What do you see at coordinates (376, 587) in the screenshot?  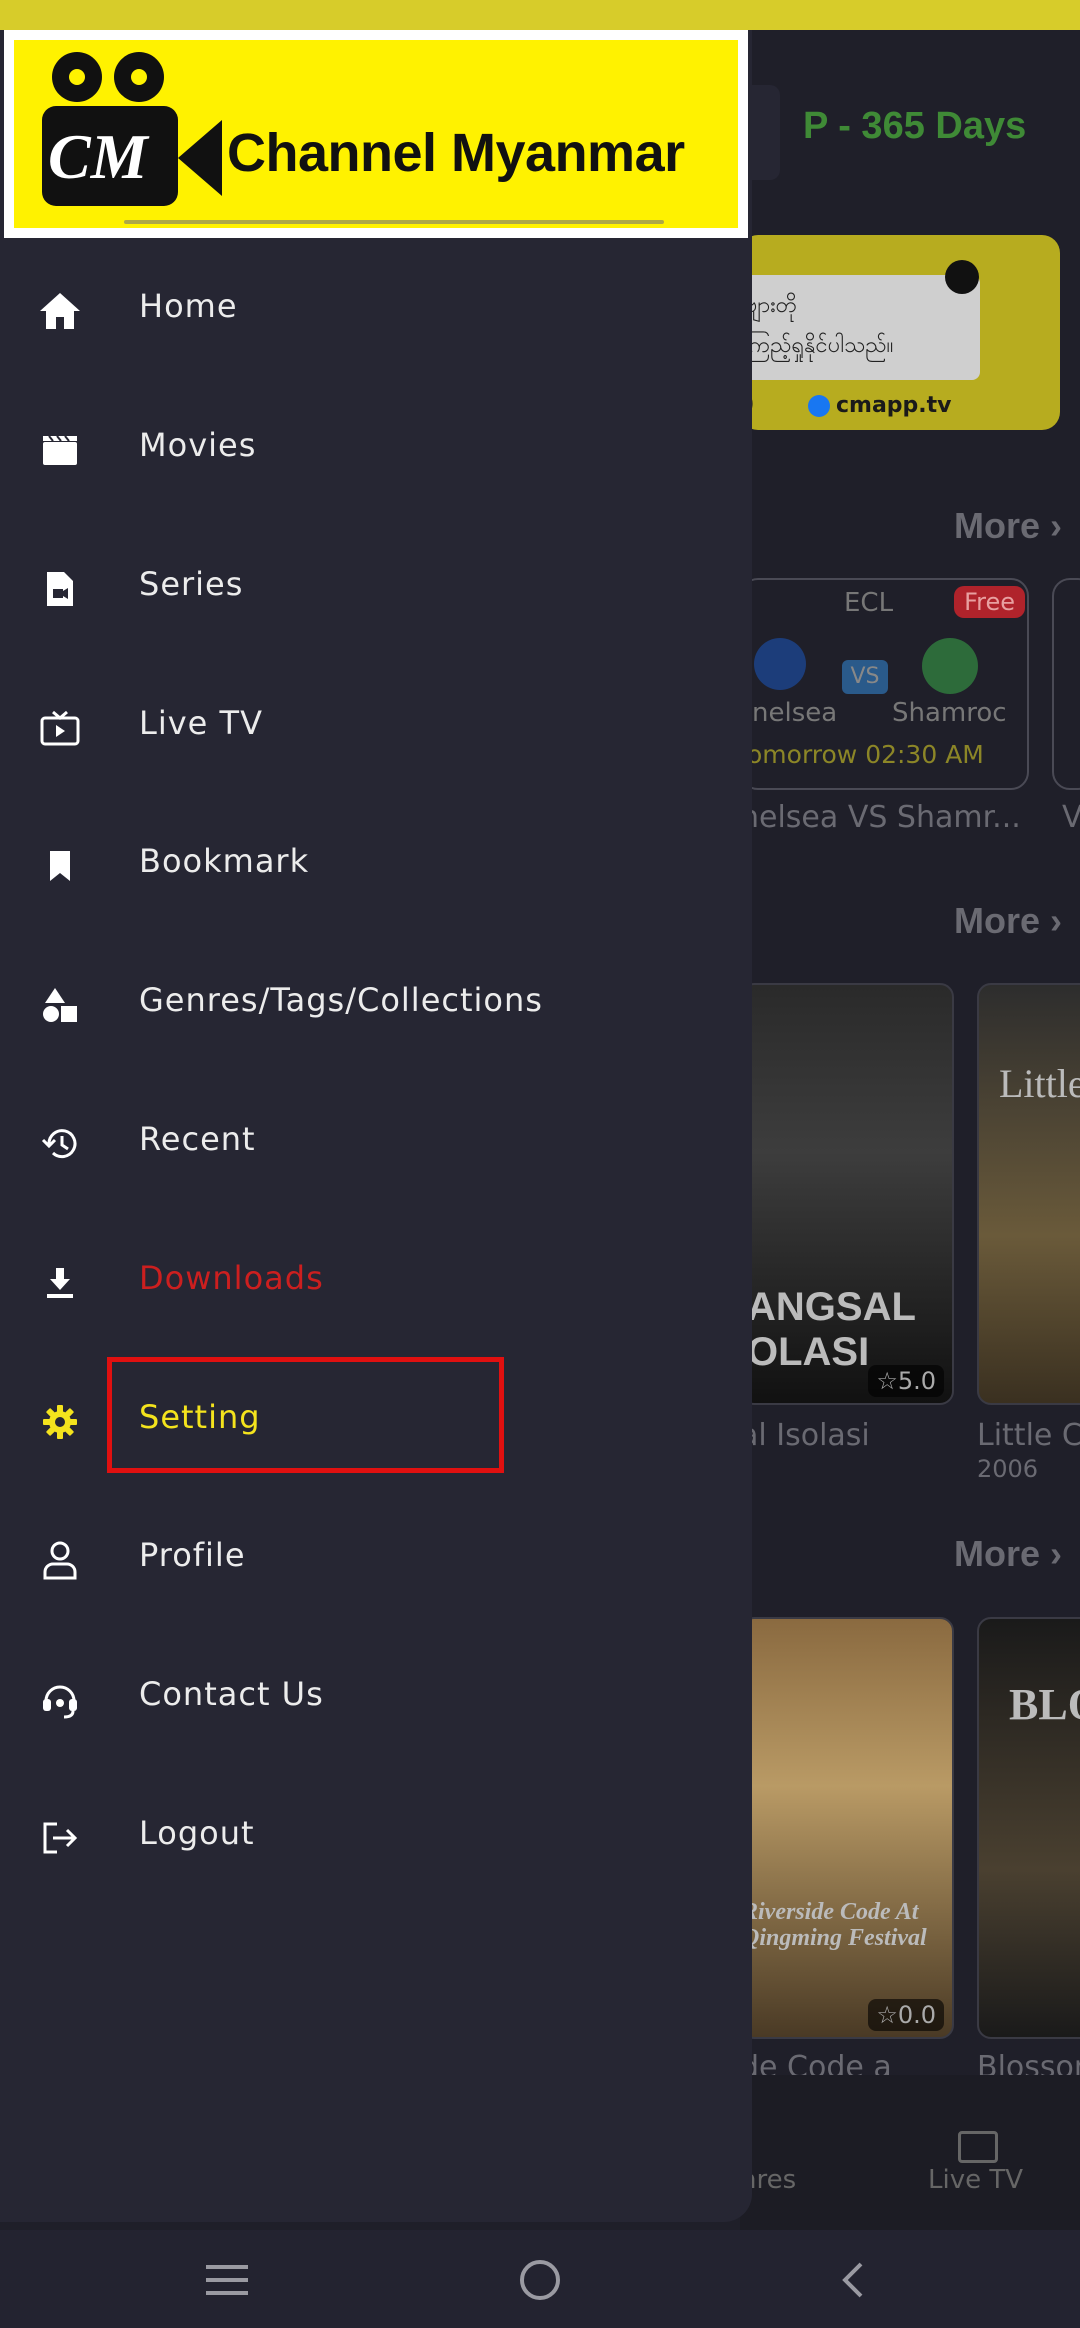 I see `menu-item-series: Series` at bounding box center [376, 587].